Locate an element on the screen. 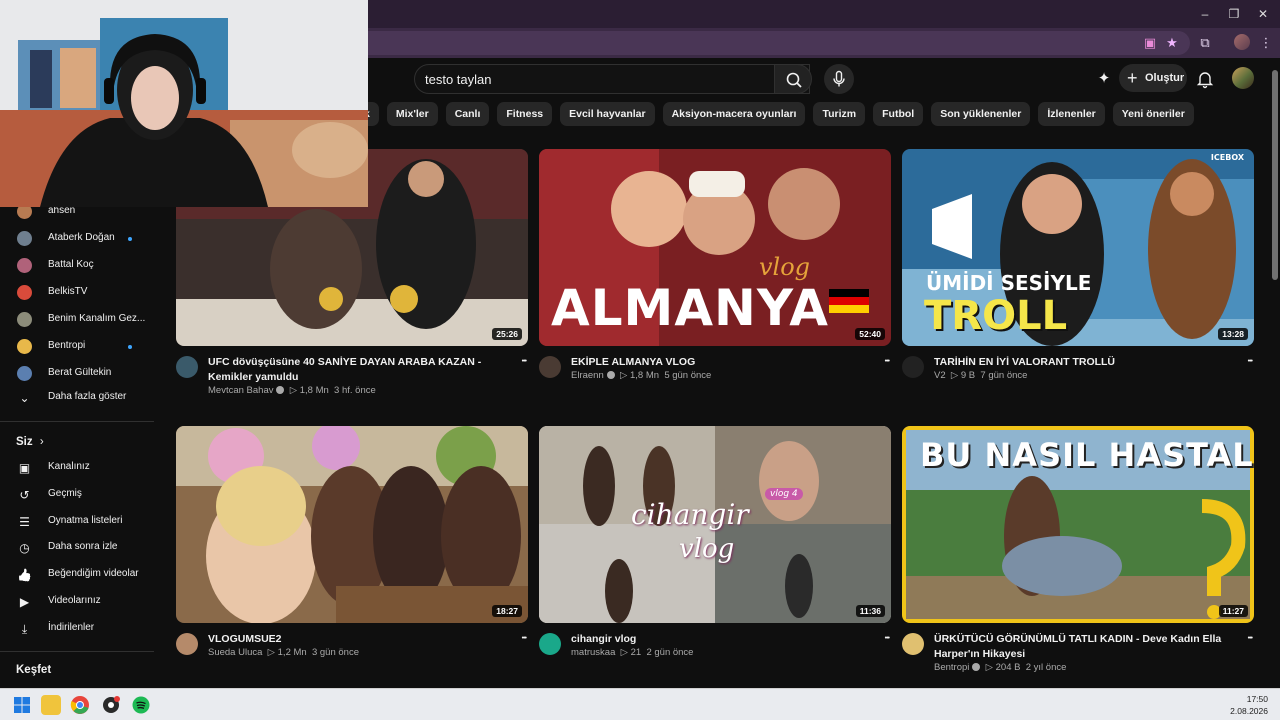  close-window-icon: ✕ is located at coordinates (1263, 14).